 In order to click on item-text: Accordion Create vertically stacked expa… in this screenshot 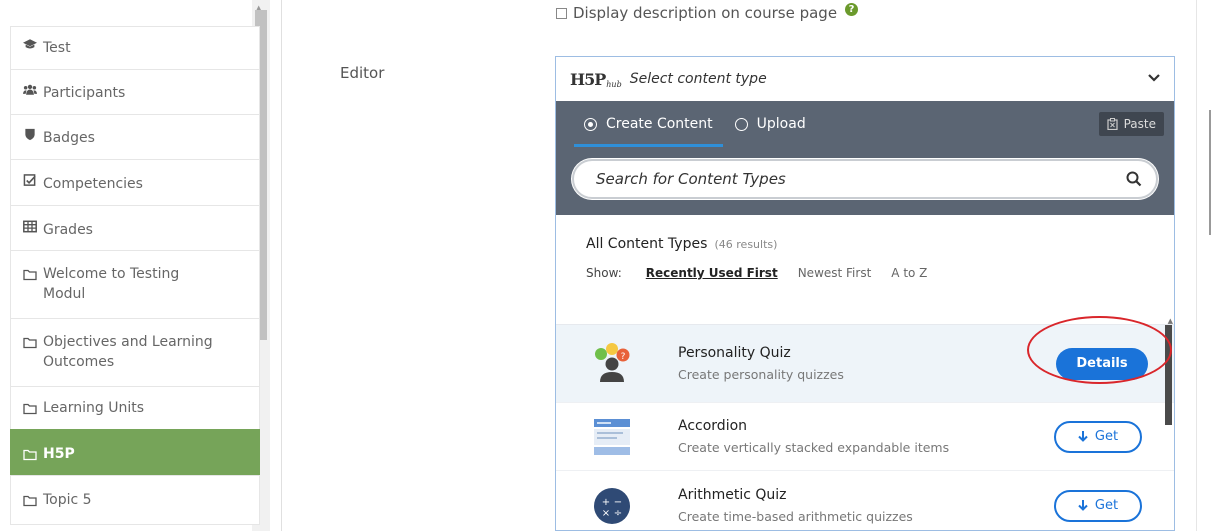, I will do `click(866, 436)`.